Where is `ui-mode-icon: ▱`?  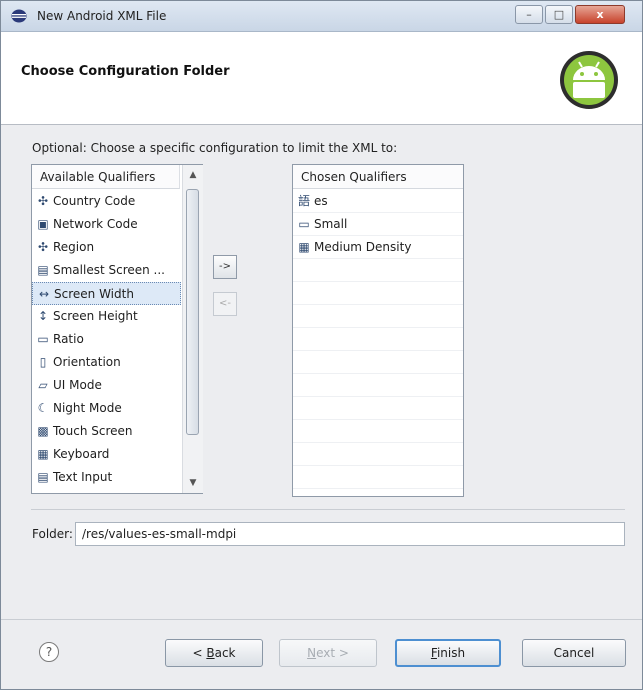 ui-mode-icon: ▱ is located at coordinates (43, 385).